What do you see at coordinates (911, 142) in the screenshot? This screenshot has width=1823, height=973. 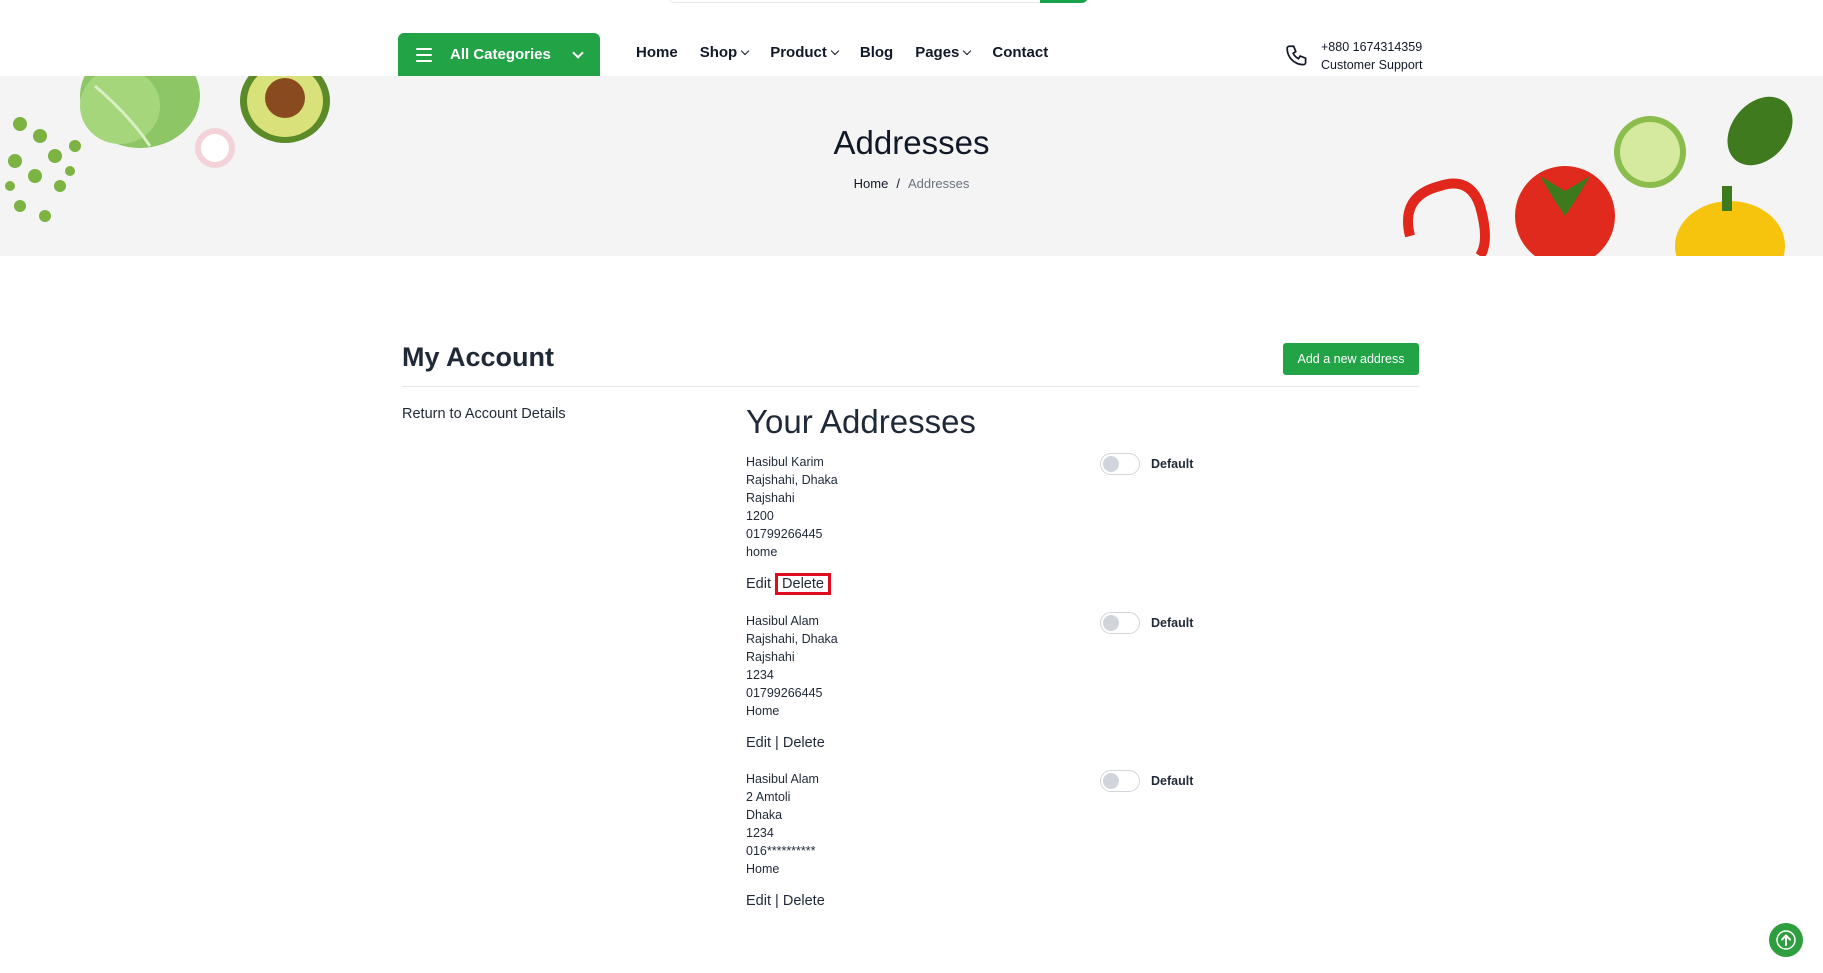 I see `page-title: Addresses` at bounding box center [911, 142].